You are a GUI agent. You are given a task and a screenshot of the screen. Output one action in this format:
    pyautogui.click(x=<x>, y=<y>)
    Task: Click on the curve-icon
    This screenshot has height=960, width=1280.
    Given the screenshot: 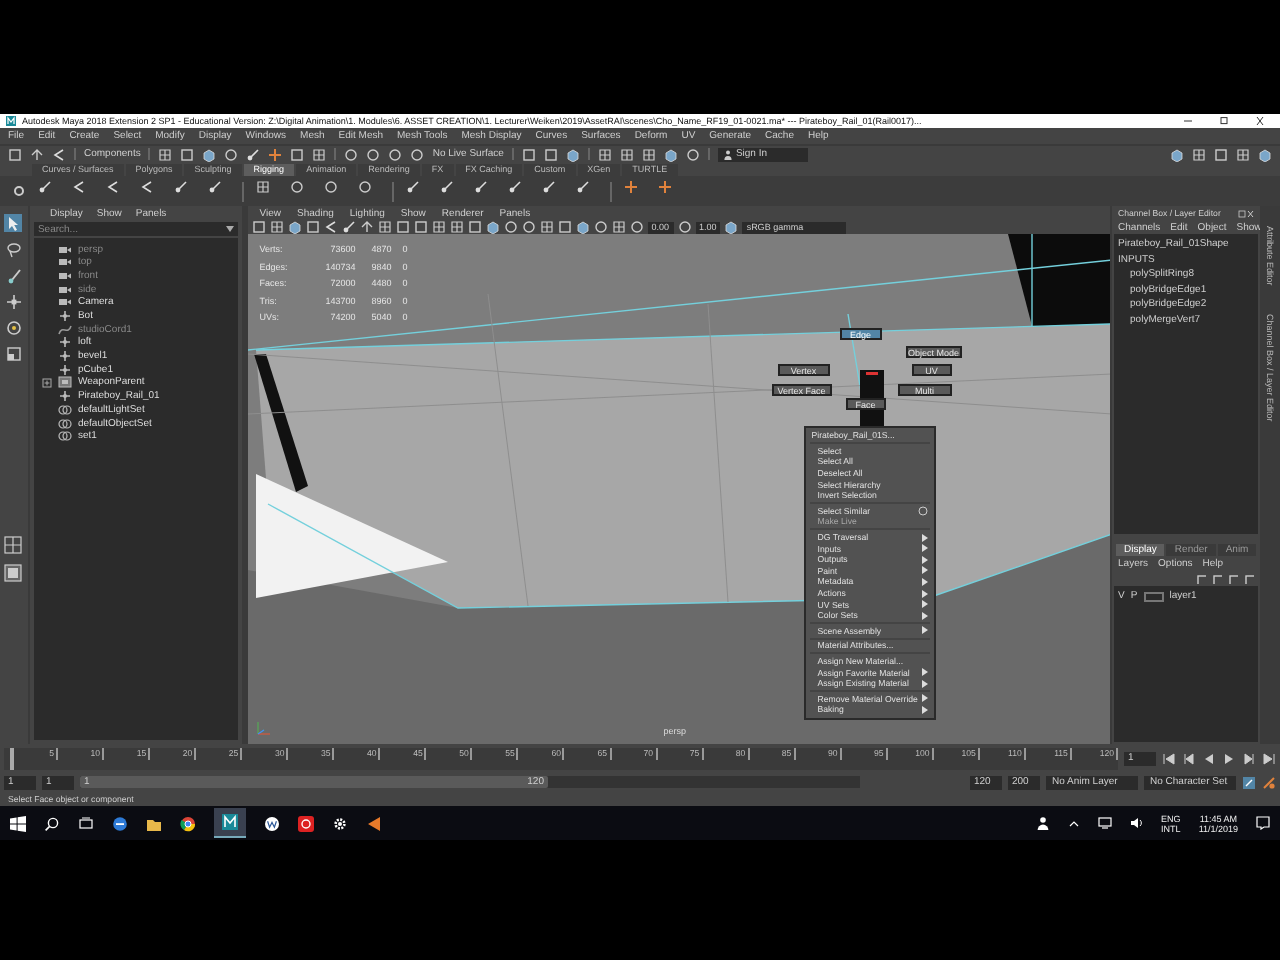 What is the action you would take?
    pyautogui.click(x=64, y=329)
    